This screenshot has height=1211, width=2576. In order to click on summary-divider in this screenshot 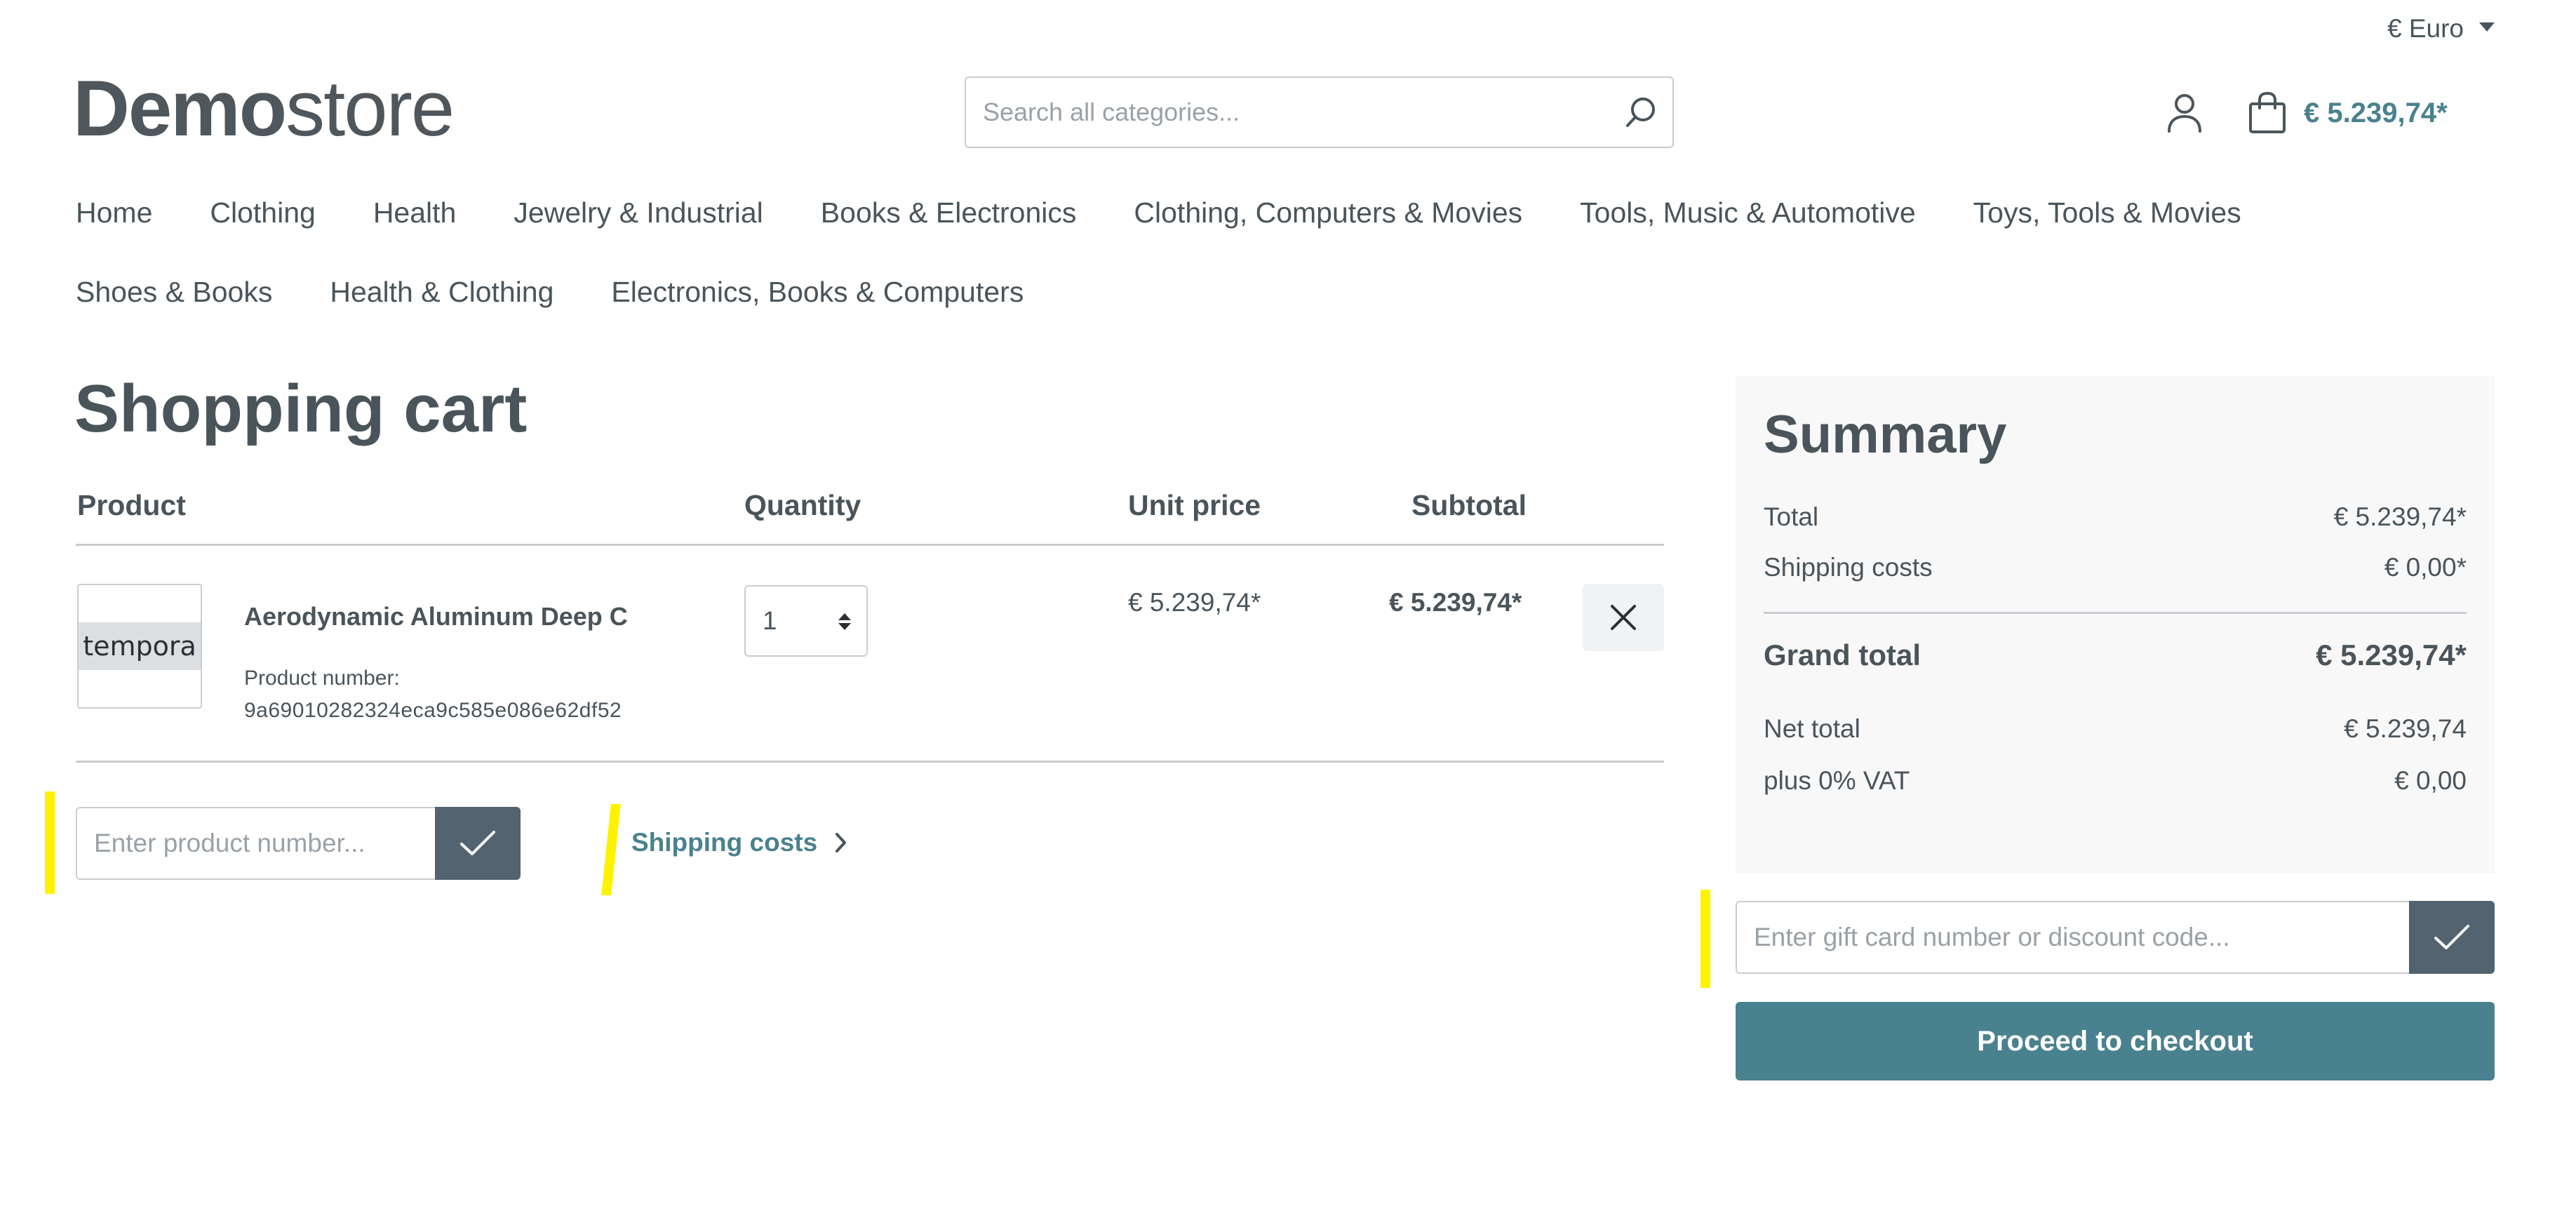, I will do `click(2115, 613)`.